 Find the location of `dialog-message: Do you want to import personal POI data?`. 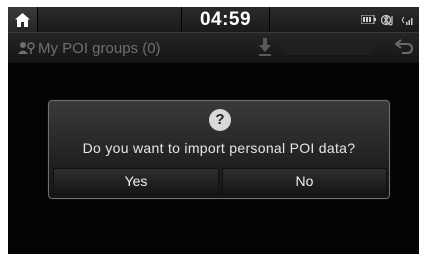

dialog-message: Do you want to import personal POI data? is located at coordinates (219, 148).